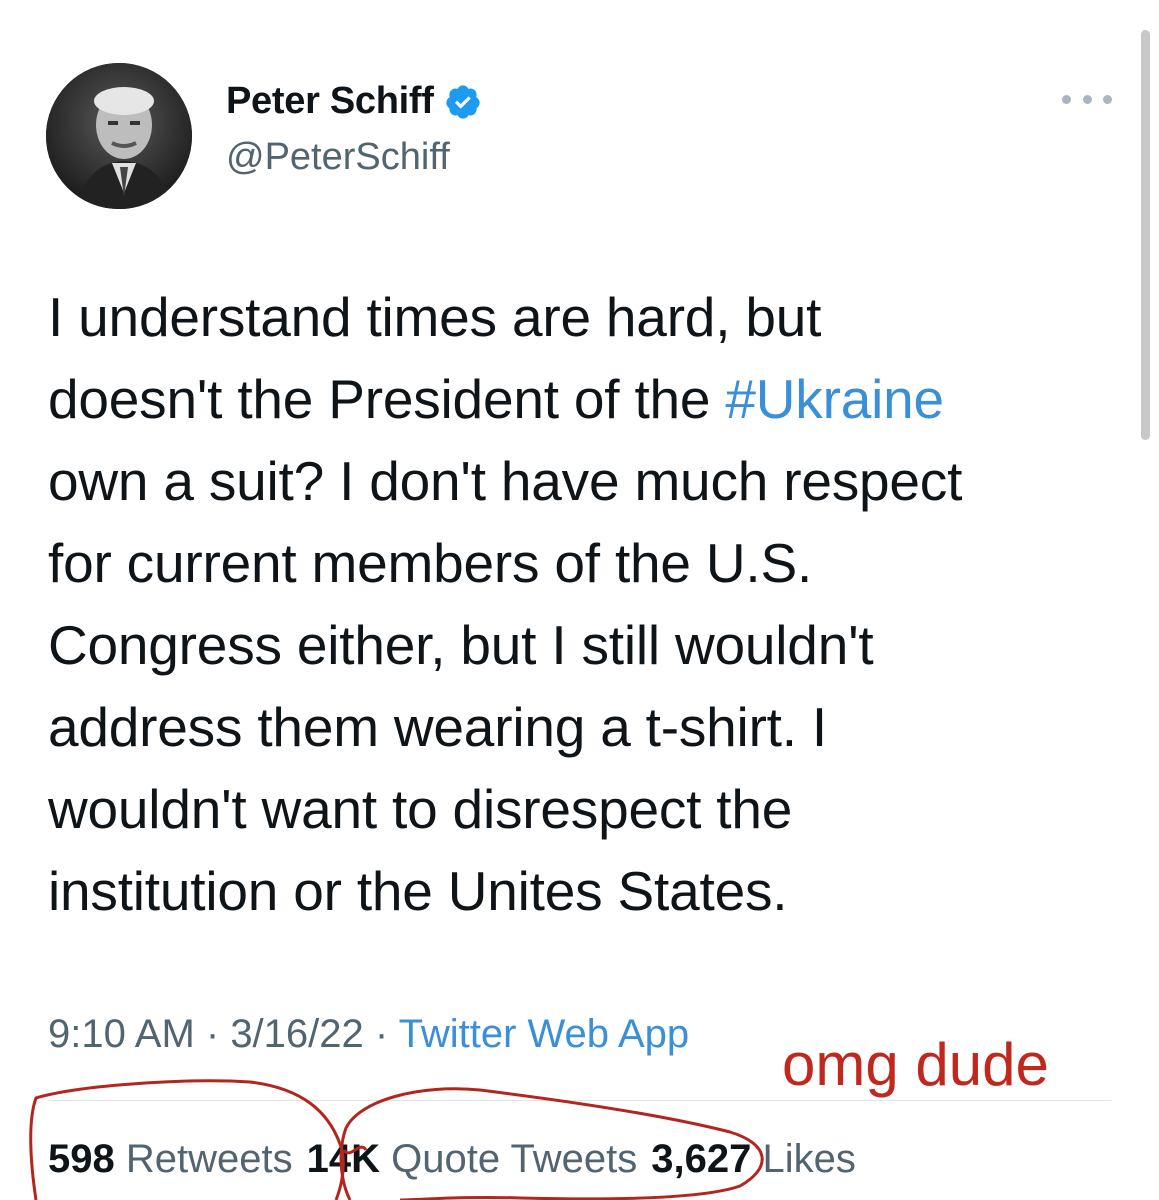  What do you see at coordinates (701, 1159) in the screenshot?
I see `likes-count: 3,627` at bounding box center [701, 1159].